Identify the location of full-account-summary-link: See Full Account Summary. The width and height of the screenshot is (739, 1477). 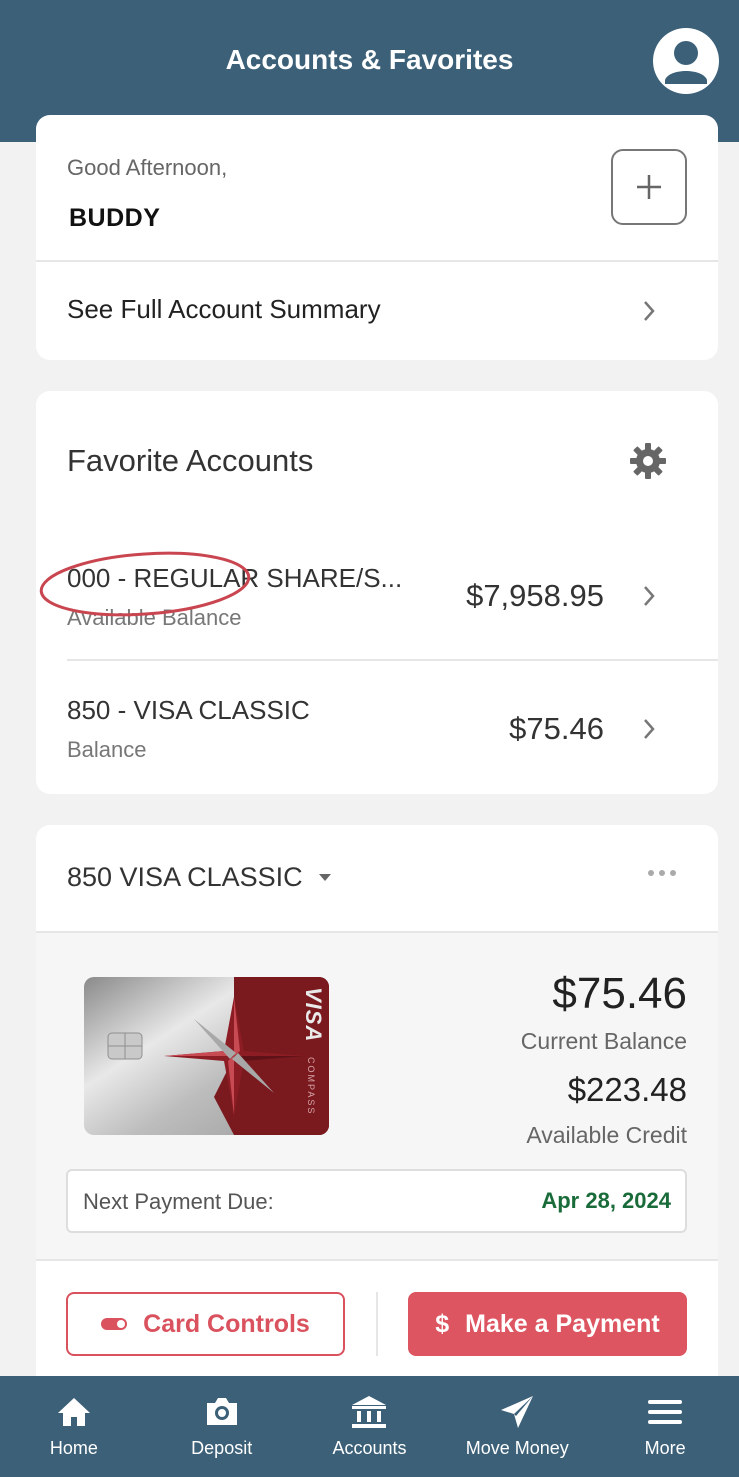
(377, 311).